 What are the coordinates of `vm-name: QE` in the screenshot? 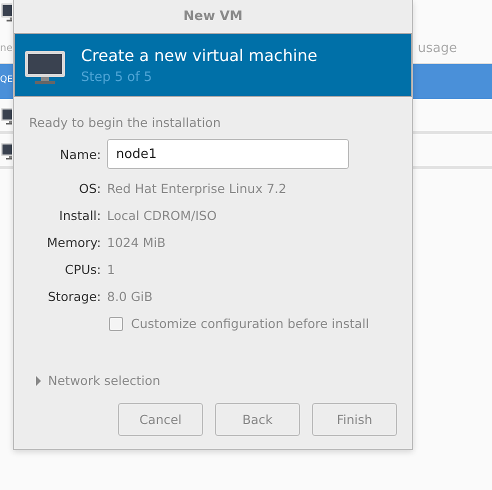 It's located at (6, 80).